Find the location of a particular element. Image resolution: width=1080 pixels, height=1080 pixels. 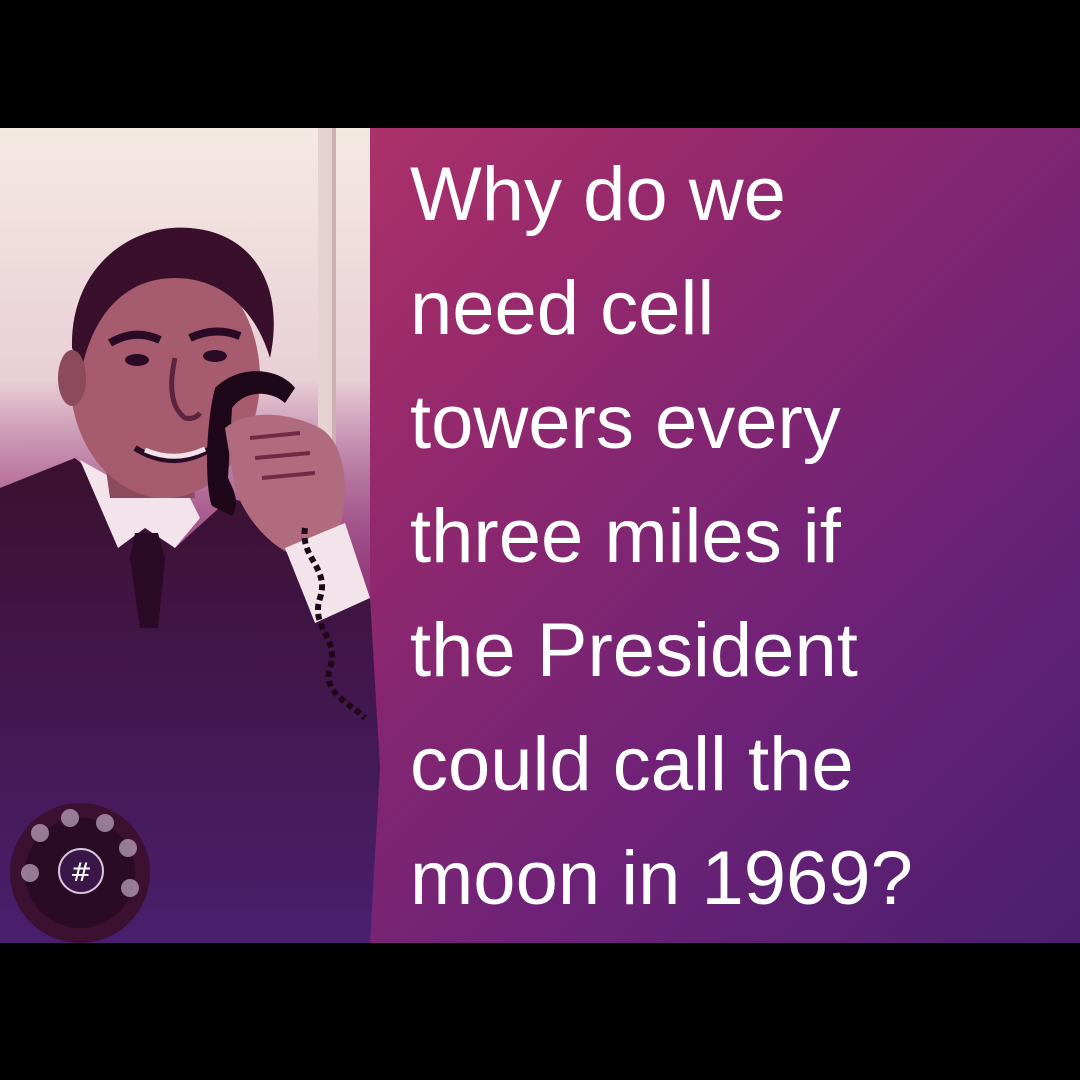

hashtag-symbol: # is located at coordinates (81, 873).